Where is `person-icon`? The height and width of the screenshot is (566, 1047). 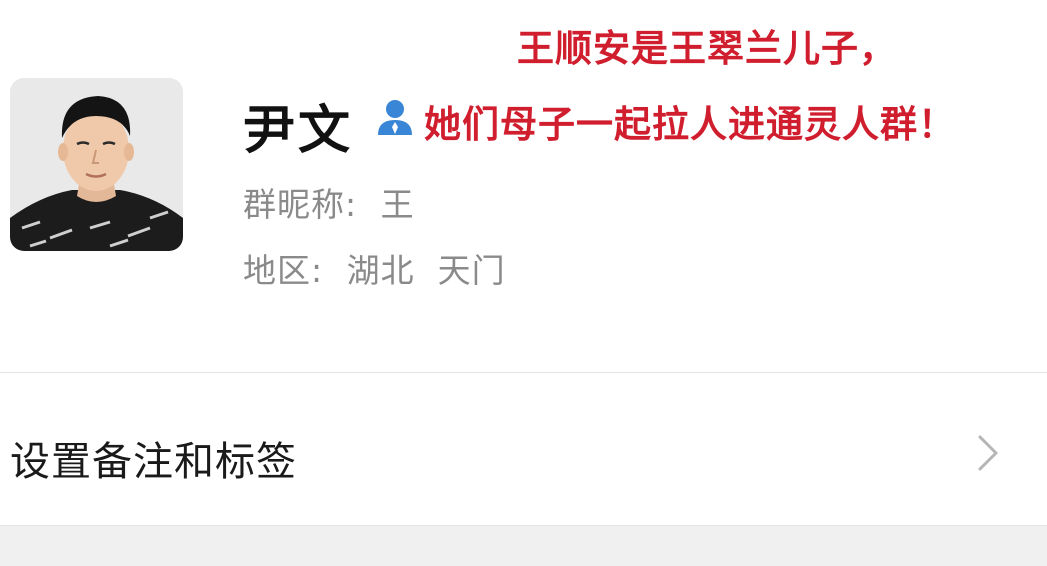 person-icon is located at coordinates (395, 117).